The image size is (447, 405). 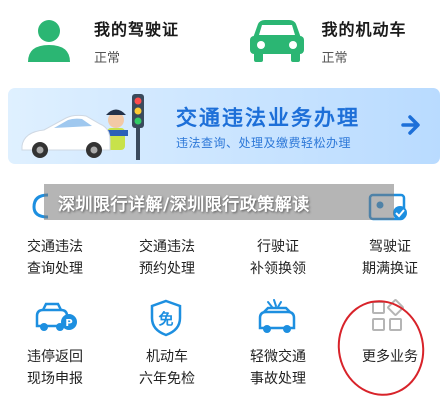 I want to click on grid-item-six-year-exempt: 机动车 六年免检, so click(x=167, y=368).